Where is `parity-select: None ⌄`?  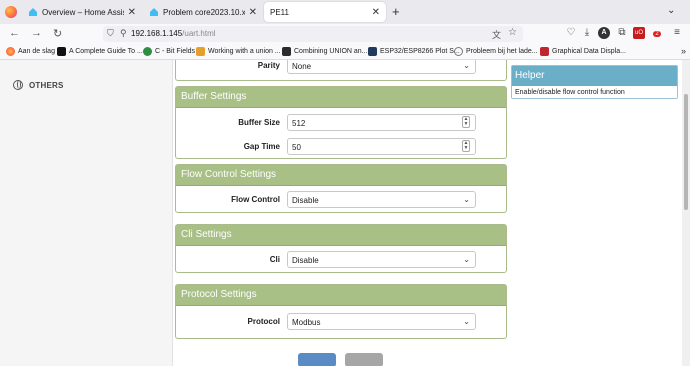 parity-select: None ⌄ is located at coordinates (381, 67).